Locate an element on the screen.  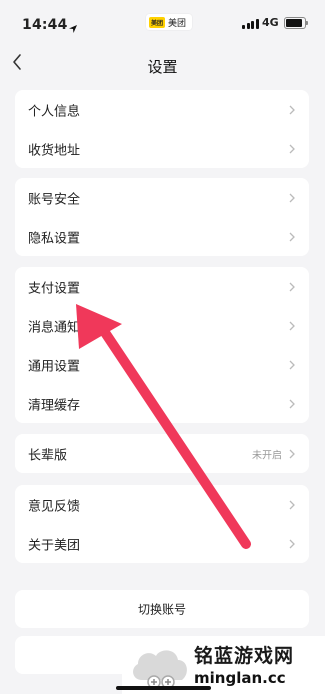
status-bar: 14:44 美团 美团 4G is located at coordinates (162, 22).